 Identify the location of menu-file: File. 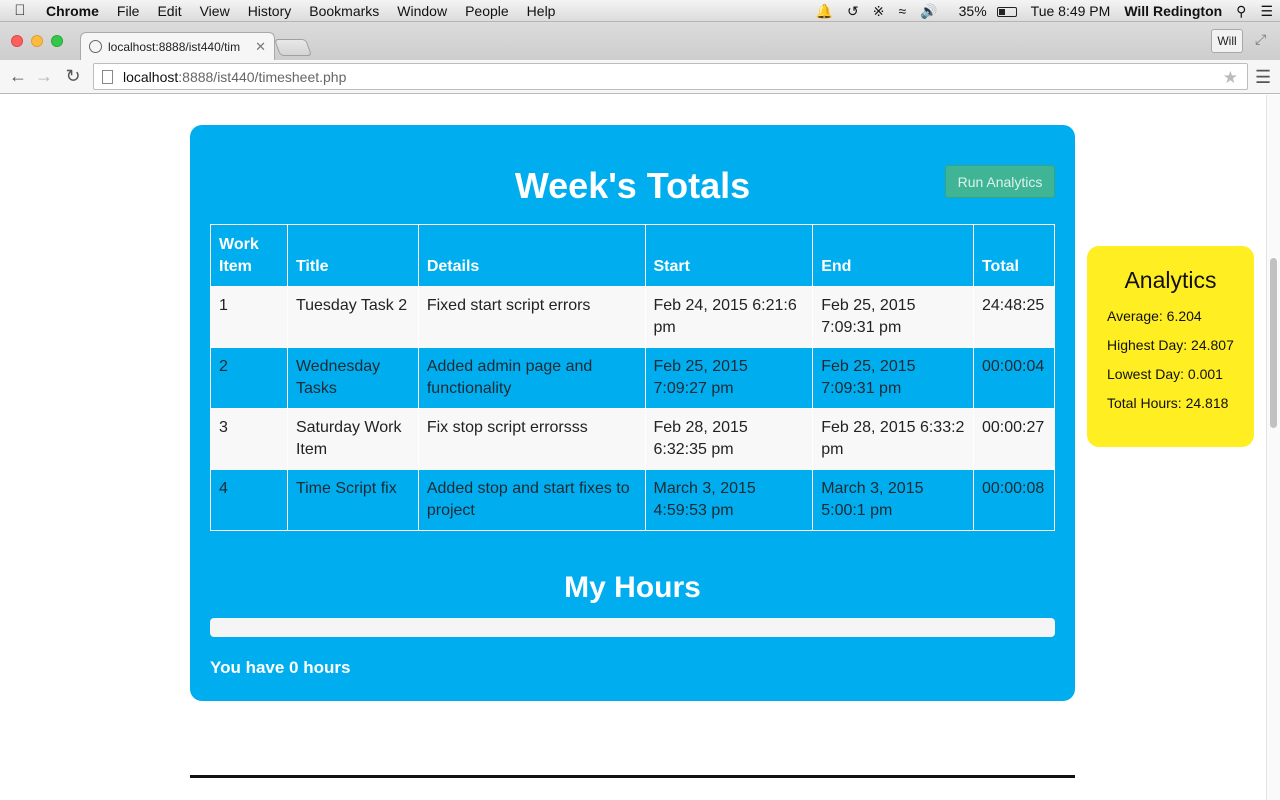
(128, 11).